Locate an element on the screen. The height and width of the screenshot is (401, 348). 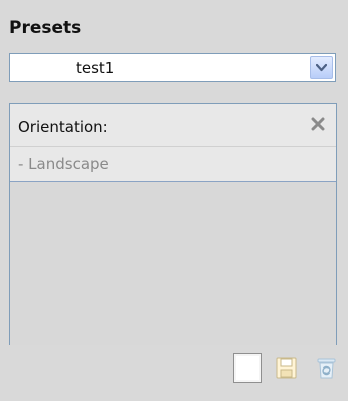
presets-selected-value: test1 is located at coordinates (95, 68).